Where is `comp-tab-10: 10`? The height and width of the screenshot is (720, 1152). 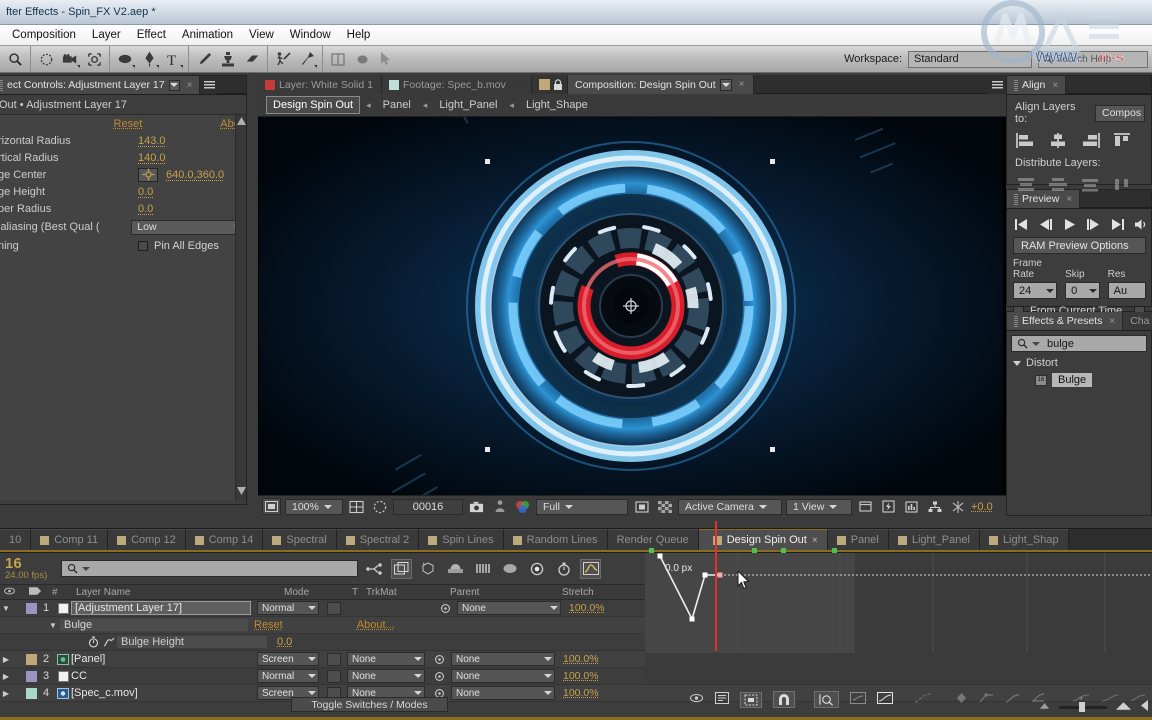
comp-tab-10: 10 is located at coordinates (16, 539).